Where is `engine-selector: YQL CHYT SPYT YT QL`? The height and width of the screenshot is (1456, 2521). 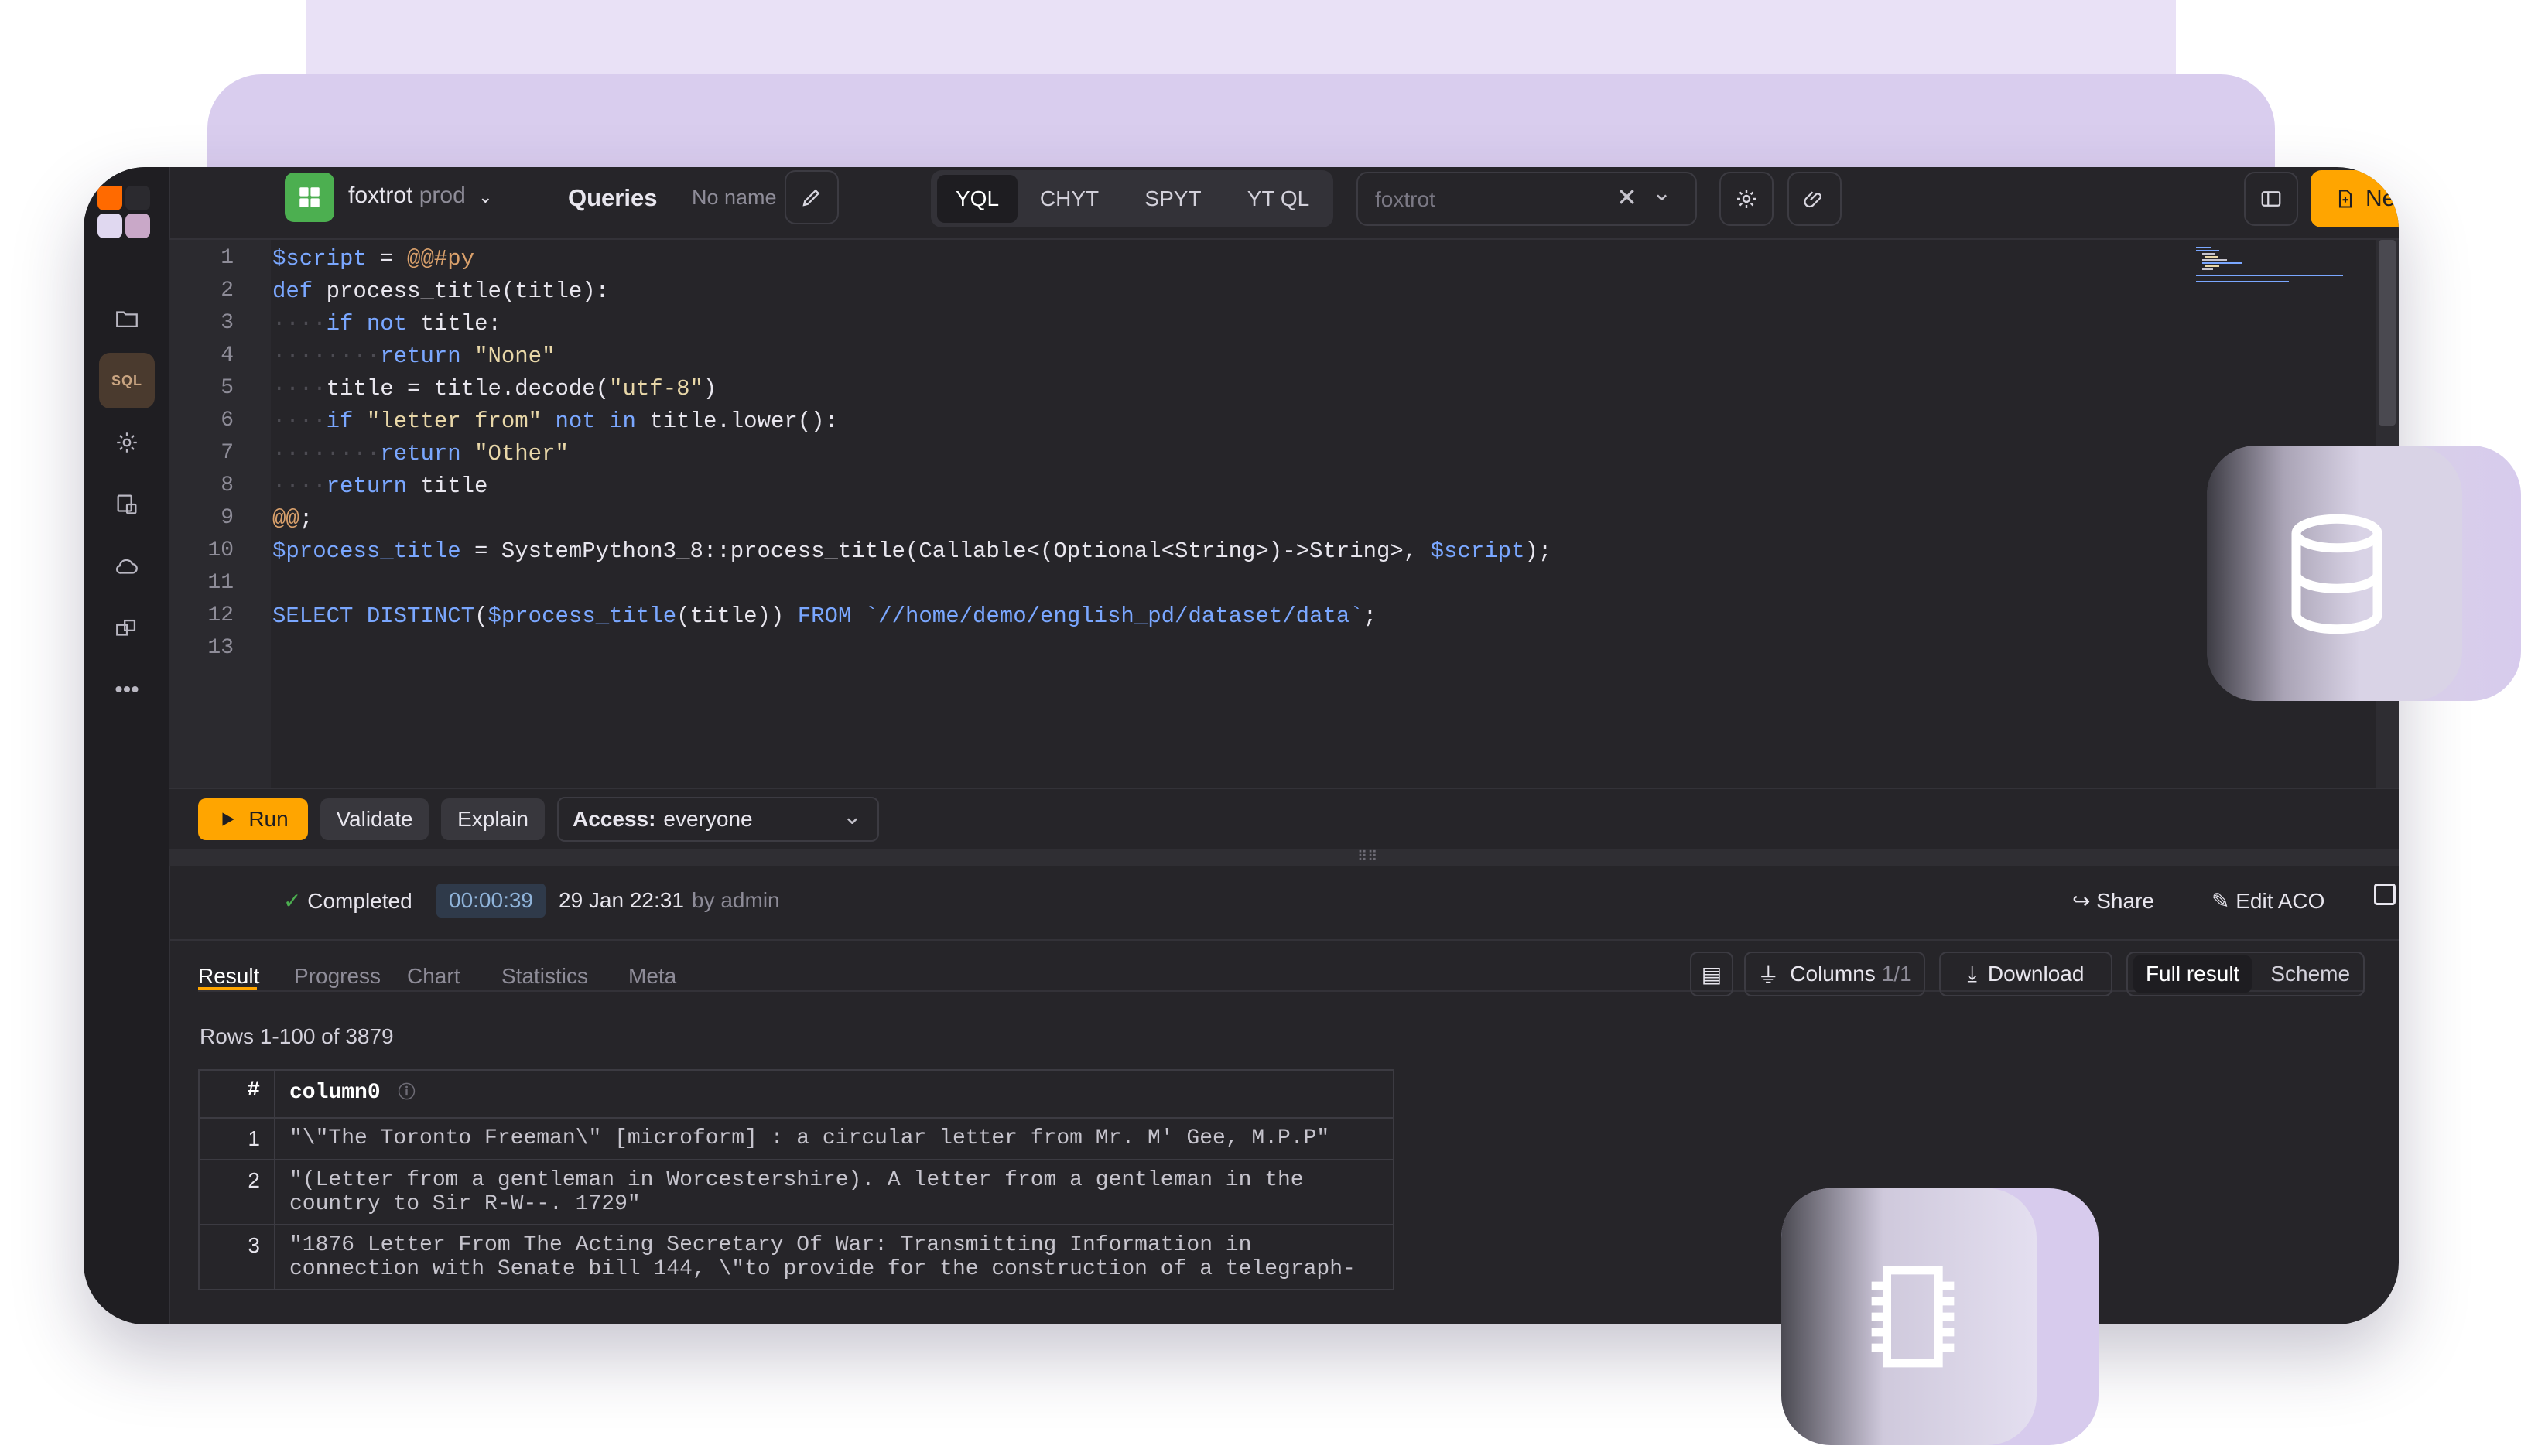 engine-selector: YQL CHYT SPYT YT QL is located at coordinates (1132, 198).